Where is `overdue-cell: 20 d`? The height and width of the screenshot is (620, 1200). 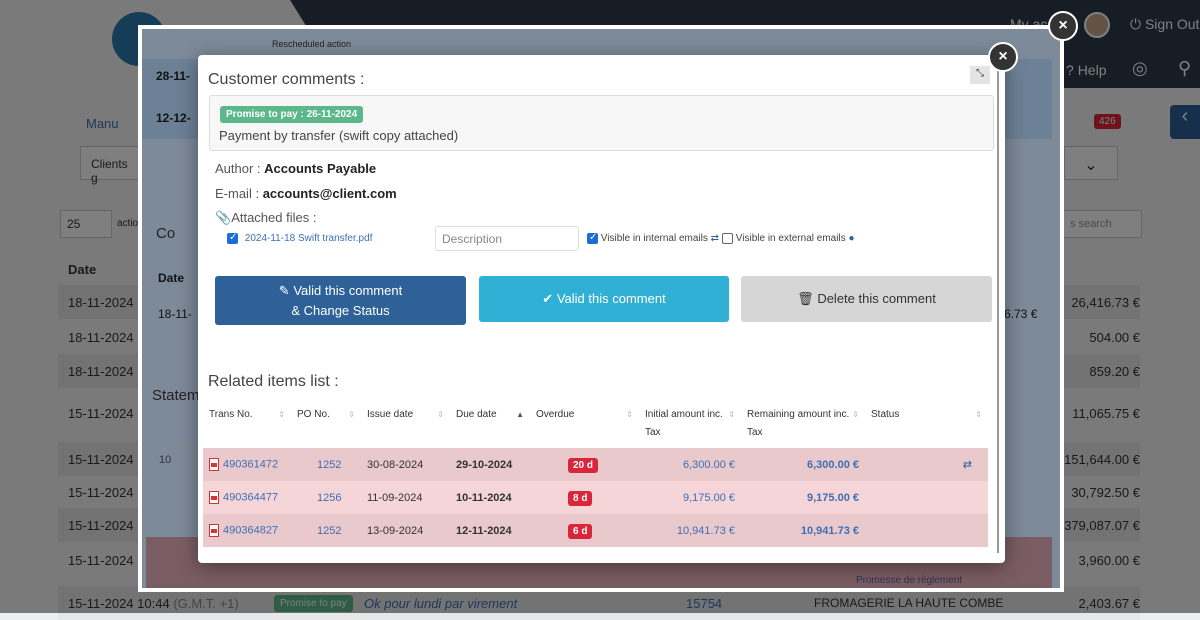
overdue-cell: 20 d is located at coordinates (584, 464).